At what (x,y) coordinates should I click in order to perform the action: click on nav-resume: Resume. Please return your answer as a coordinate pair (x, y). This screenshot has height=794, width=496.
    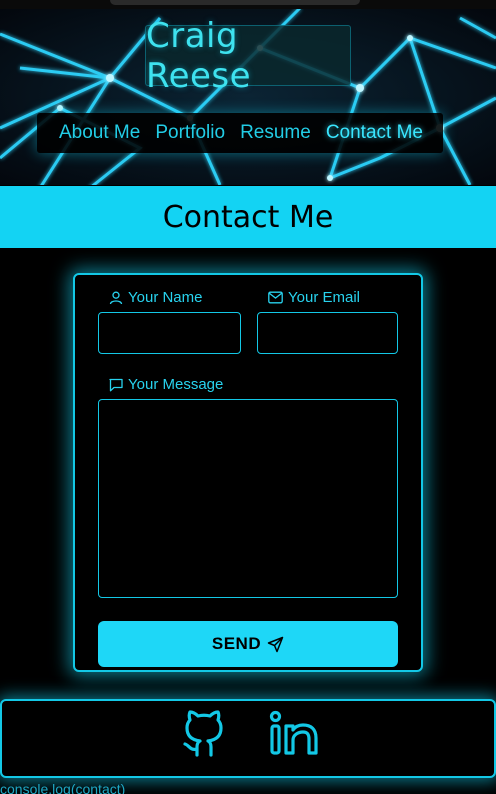
    Looking at the image, I should click on (275, 133).